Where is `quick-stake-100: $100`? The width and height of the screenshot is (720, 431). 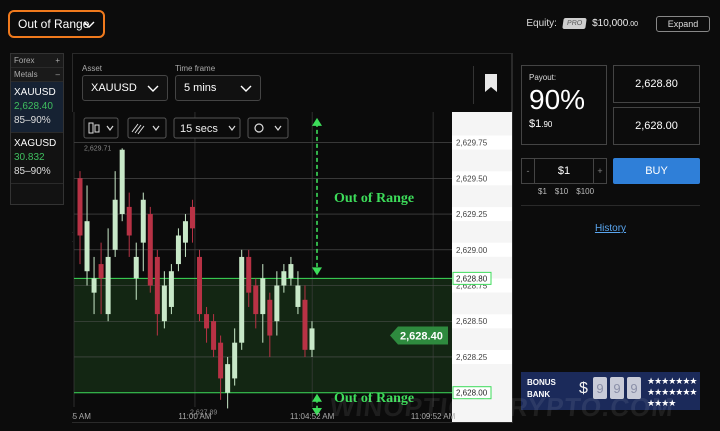
quick-stake-100: $100 is located at coordinates (585, 191).